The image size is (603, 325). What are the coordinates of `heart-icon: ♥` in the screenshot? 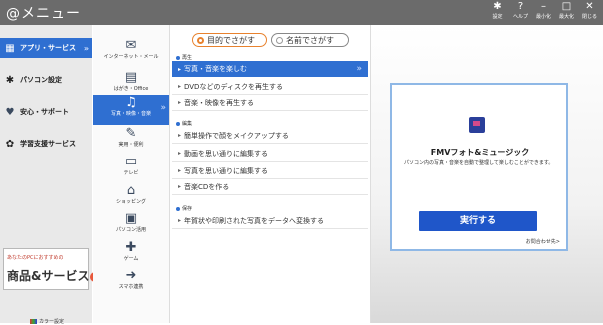 It's located at (10, 112).